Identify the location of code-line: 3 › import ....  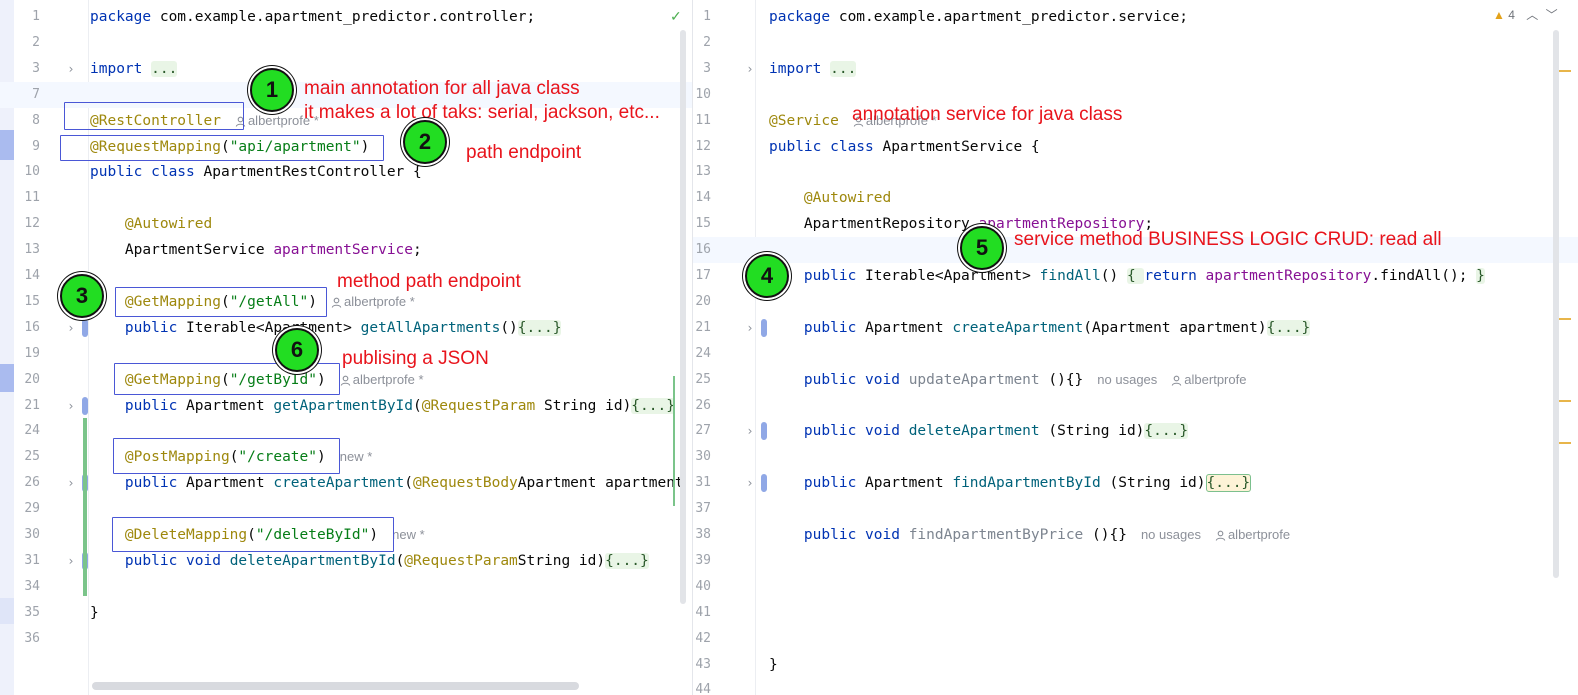
(1135, 69).